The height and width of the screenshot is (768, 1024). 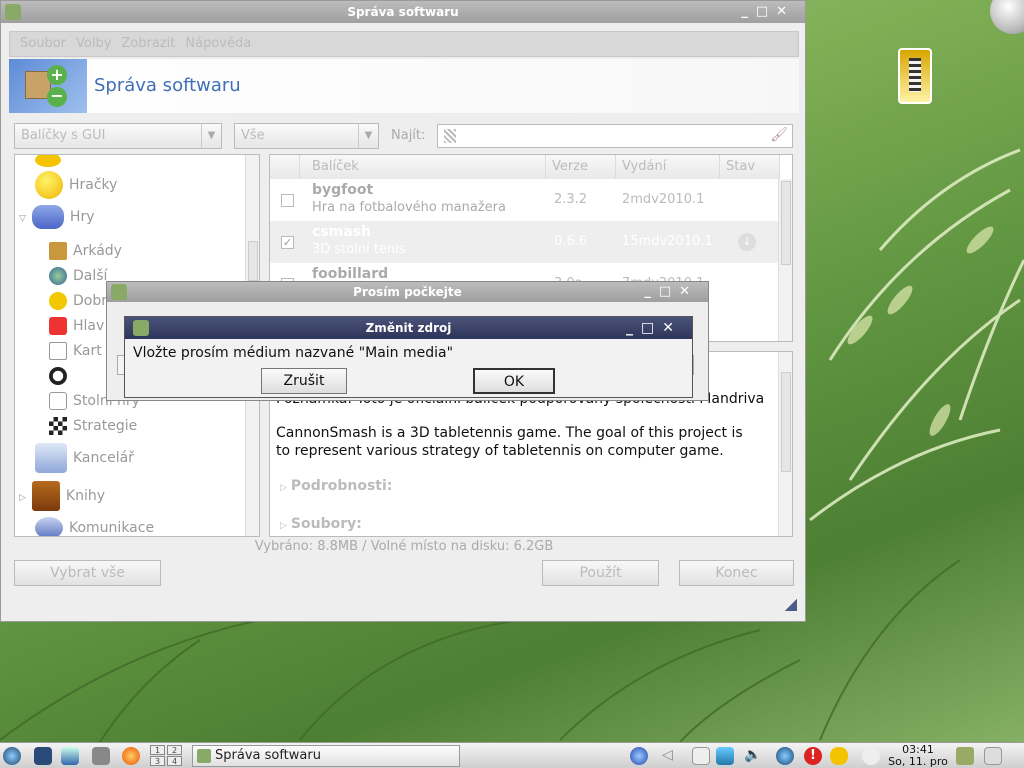 I want to click on tree-item-komunikace: Komunikace, so click(x=94, y=526).